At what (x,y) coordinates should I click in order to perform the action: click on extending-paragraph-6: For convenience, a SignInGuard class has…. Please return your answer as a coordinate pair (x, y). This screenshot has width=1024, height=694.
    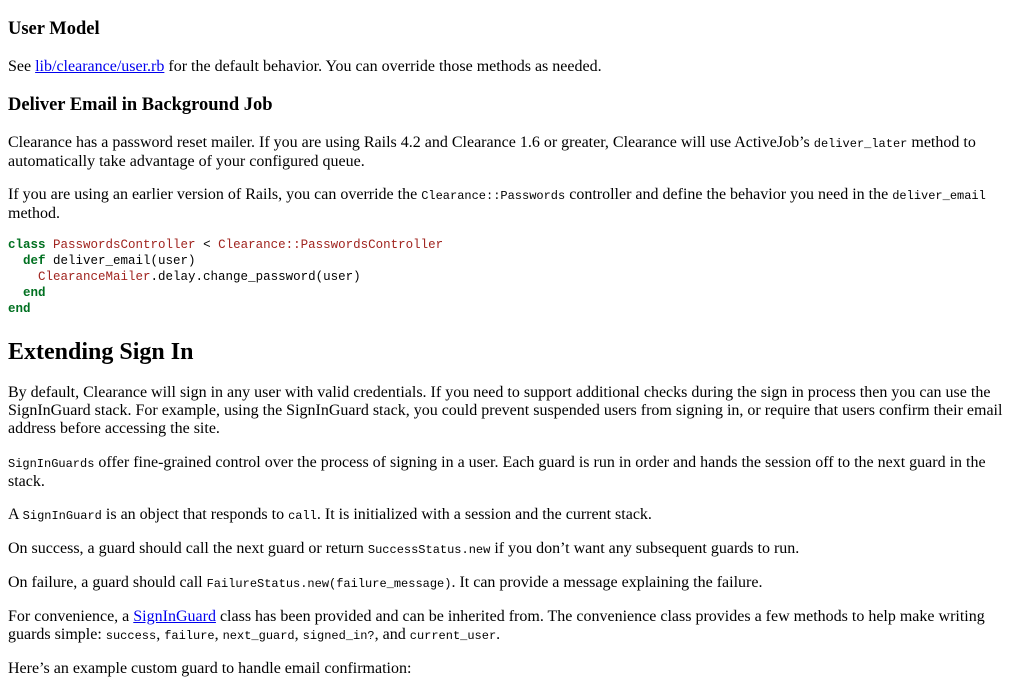
    Looking at the image, I should click on (509, 626).